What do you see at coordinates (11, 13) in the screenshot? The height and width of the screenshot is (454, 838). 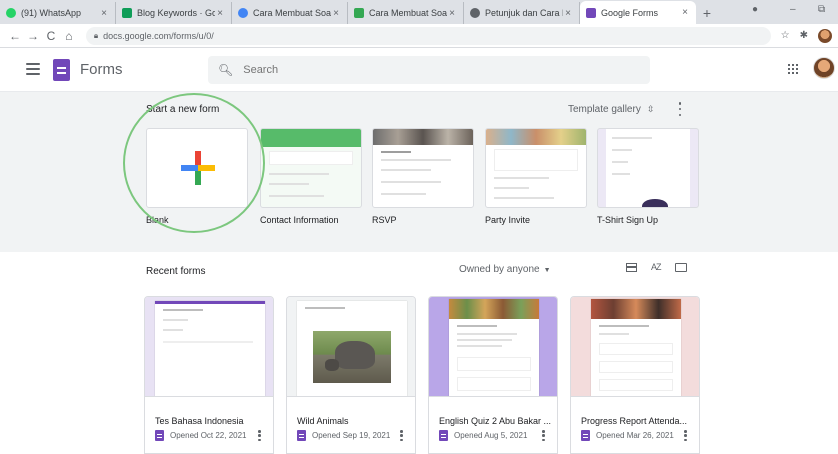 I see `whatsapp-icon` at bounding box center [11, 13].